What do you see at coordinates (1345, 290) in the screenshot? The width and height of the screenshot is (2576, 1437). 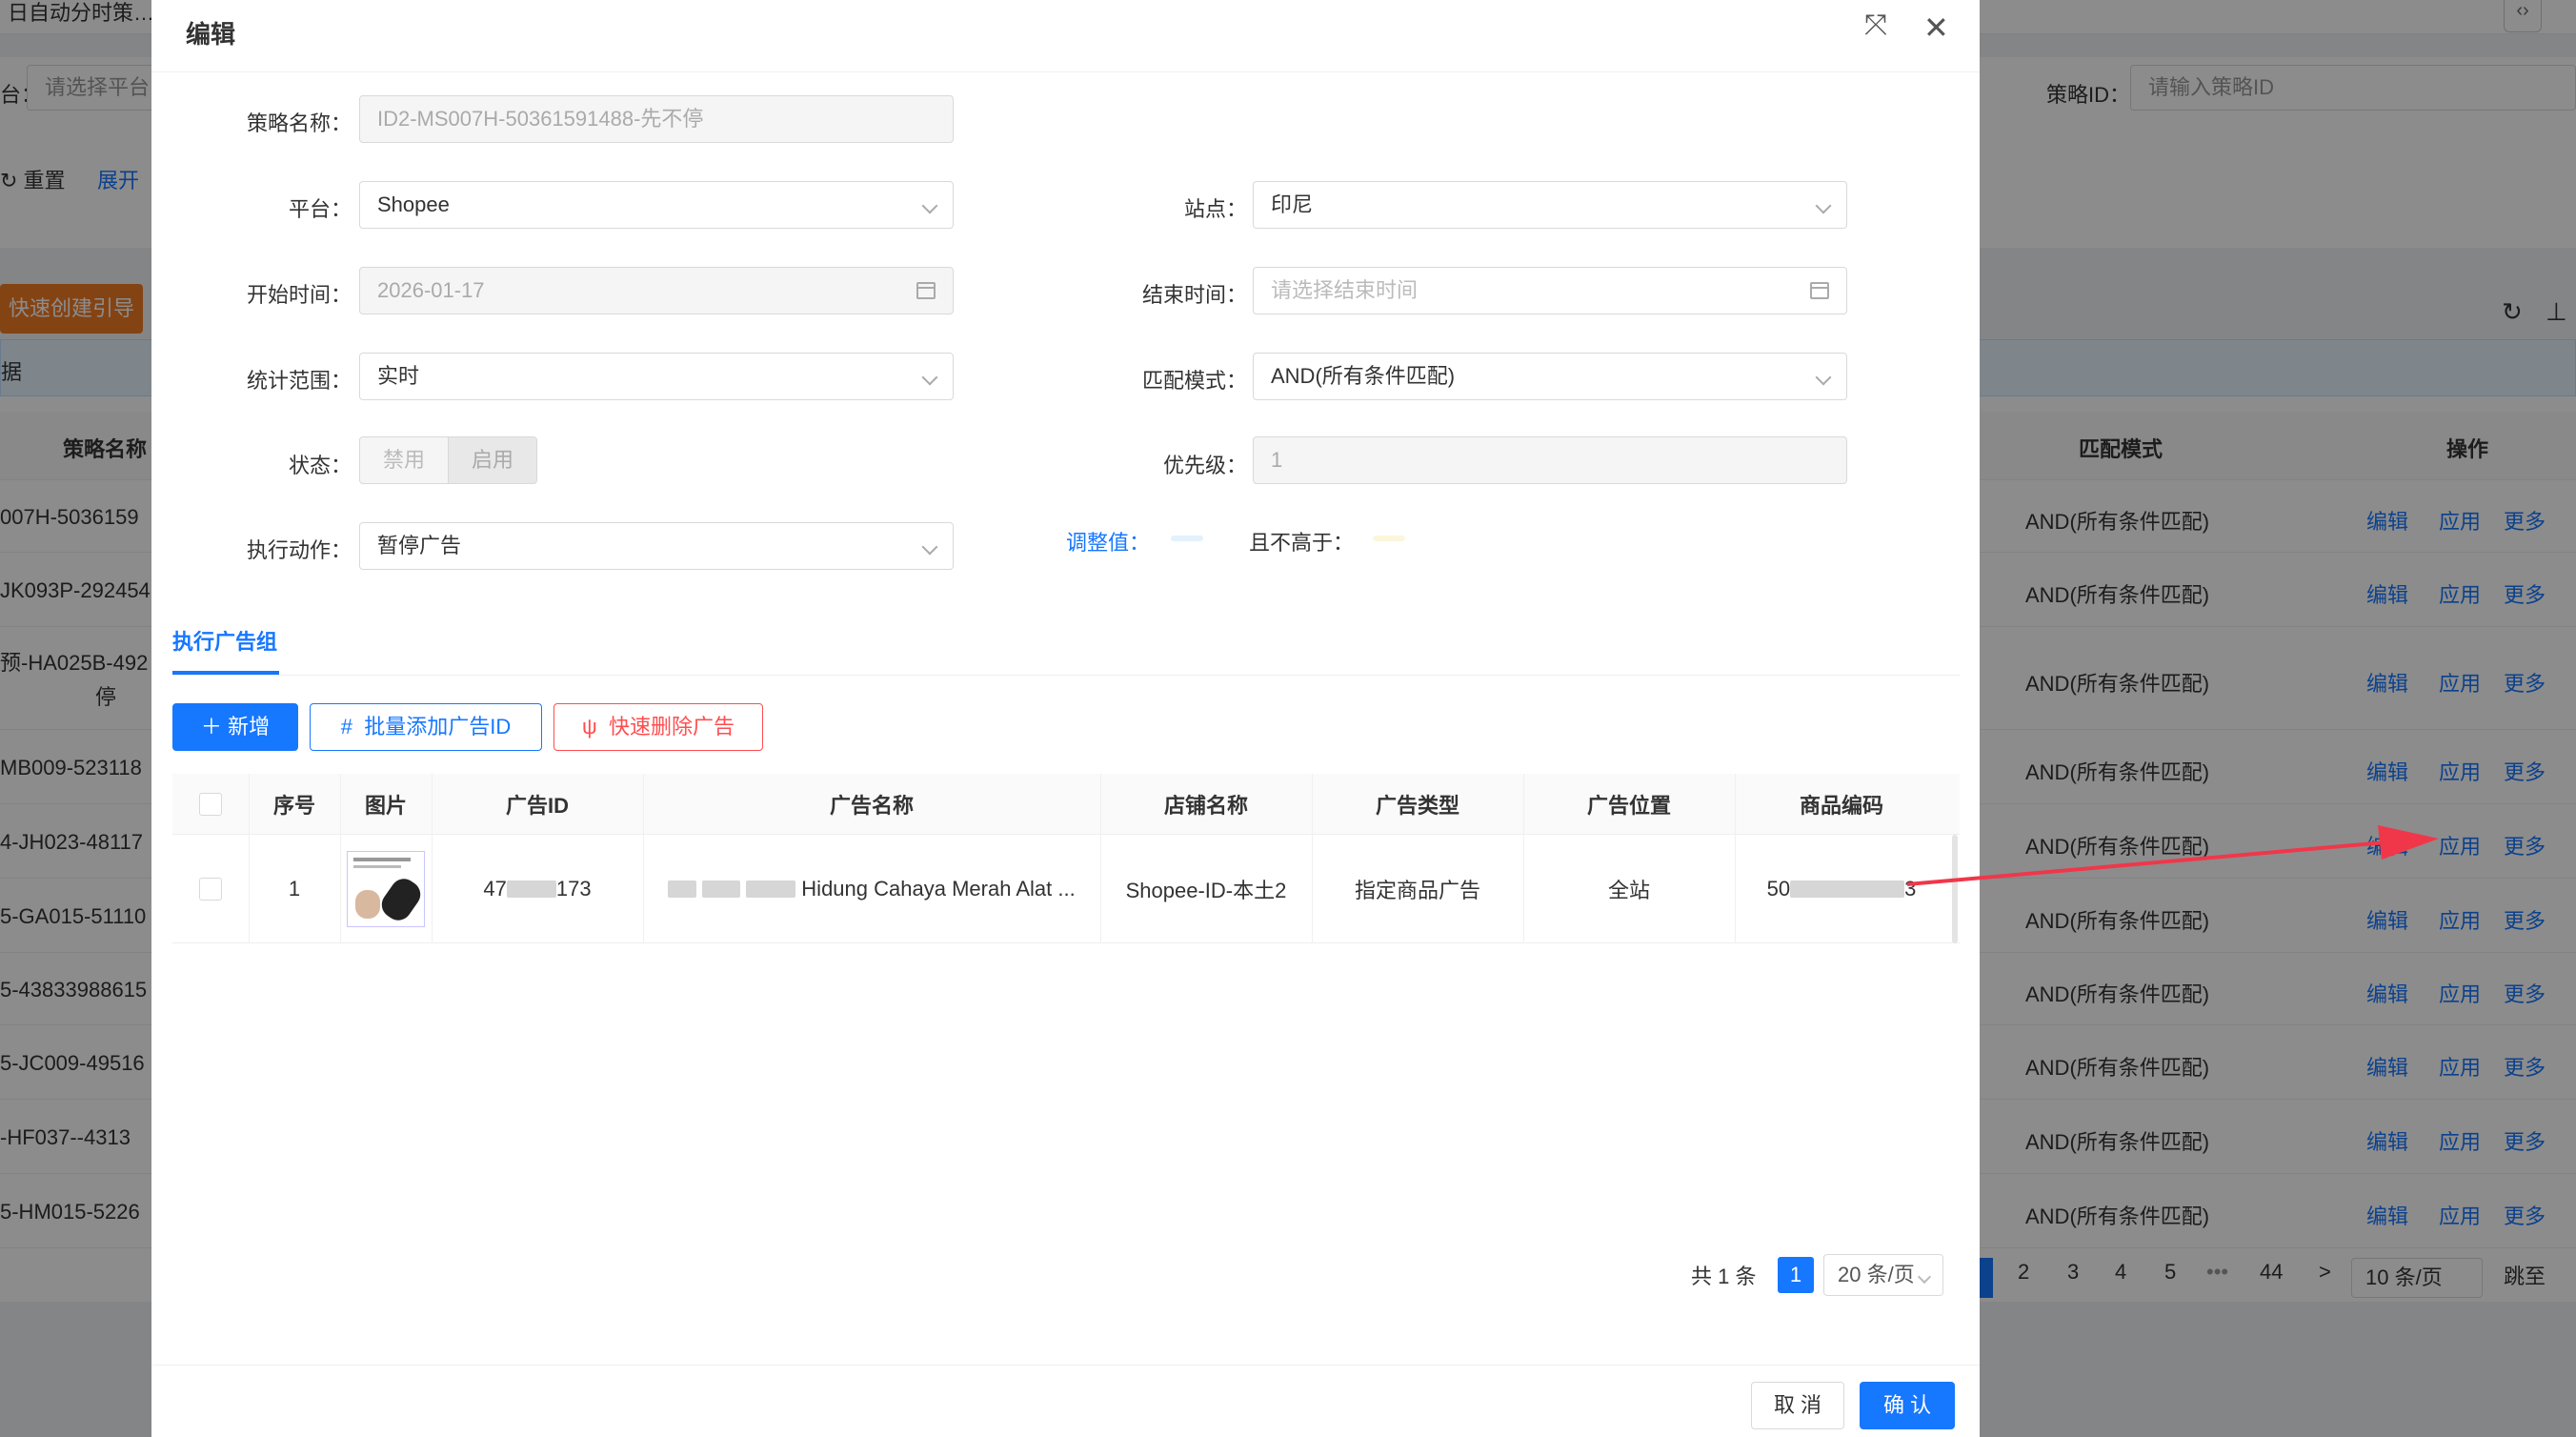 I see `end-time-placeholder: 请选择结束时间` at bounding box center [1345, 290].